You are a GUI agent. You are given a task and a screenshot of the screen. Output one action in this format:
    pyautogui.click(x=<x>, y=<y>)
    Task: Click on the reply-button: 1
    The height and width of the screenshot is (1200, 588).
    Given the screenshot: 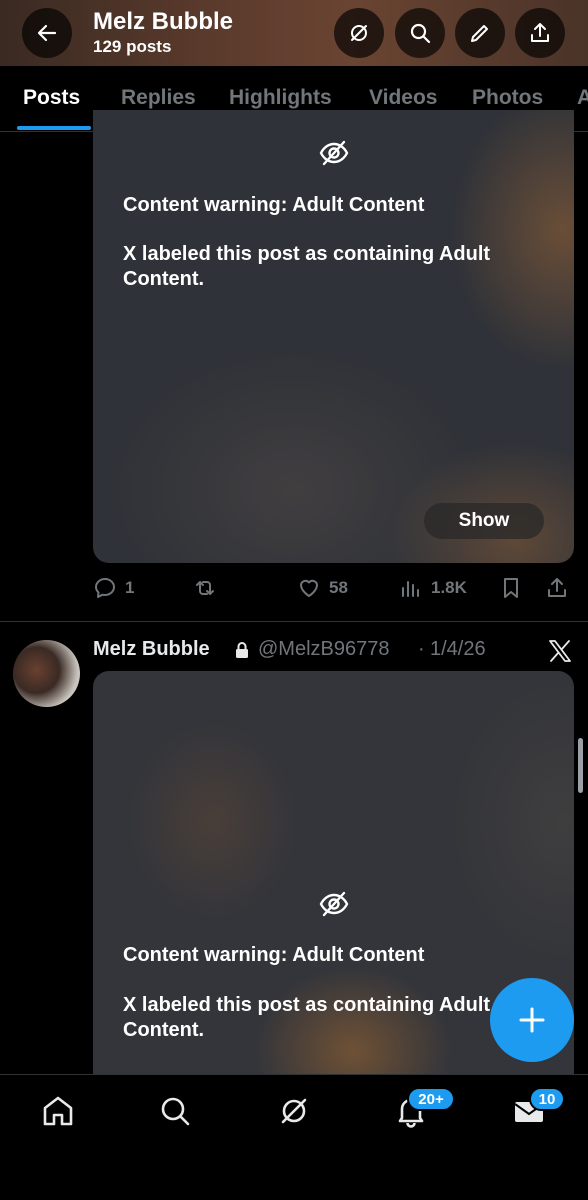 What is the action you would take?
    pyautogui.click(x=113, y=588)
    